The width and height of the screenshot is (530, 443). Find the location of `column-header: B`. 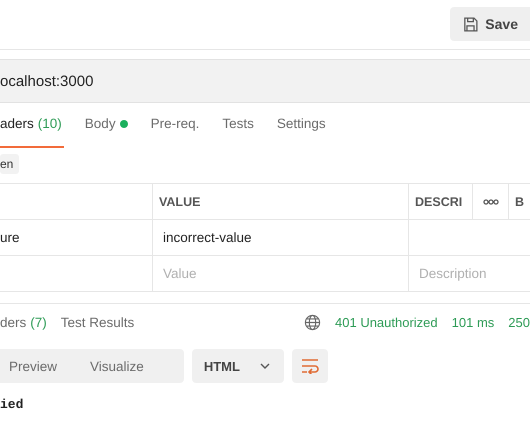

column-header: B is located at coordinates (519, 202).